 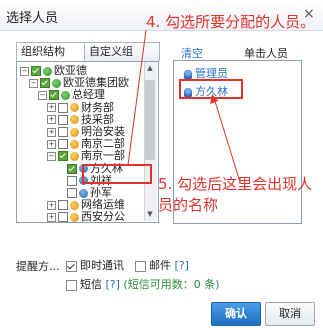 What do you see at coordinates (71, 285) in the screenshot?
I see `sms-checkbox` at bounding box center [71, 285].